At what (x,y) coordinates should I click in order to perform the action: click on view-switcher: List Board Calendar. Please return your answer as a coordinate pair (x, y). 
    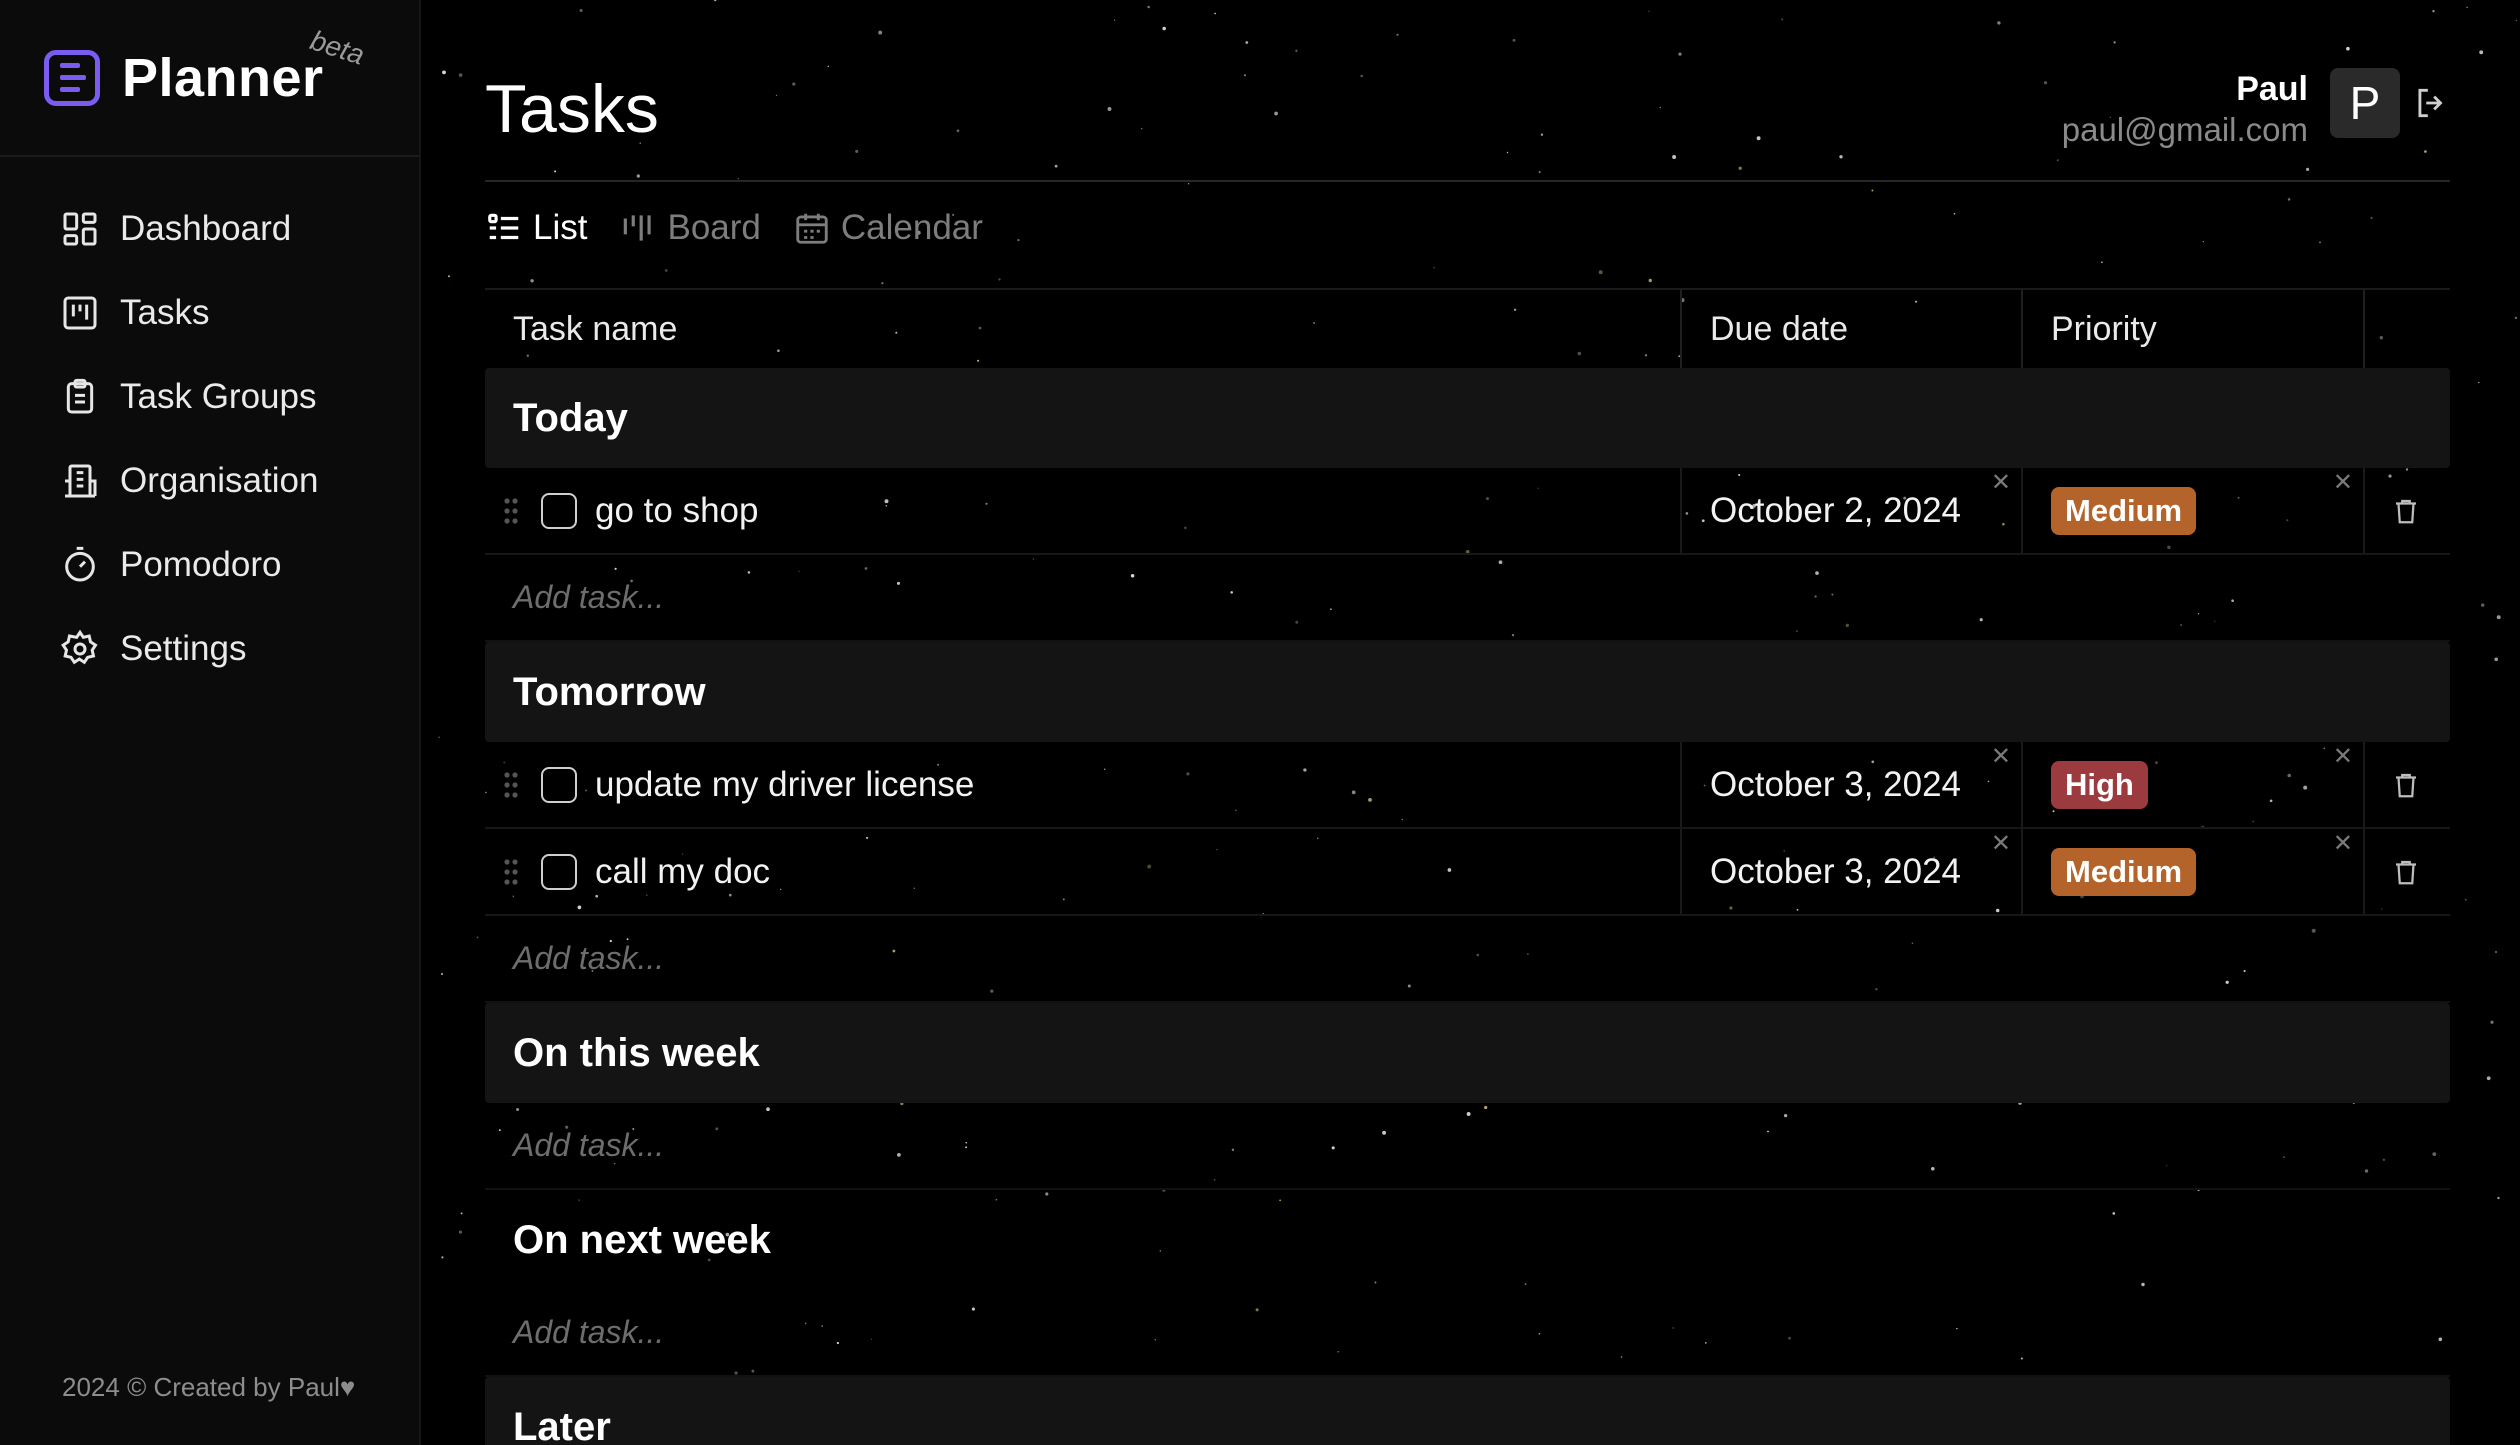
    Looking at the image, I should click on (734, 228).